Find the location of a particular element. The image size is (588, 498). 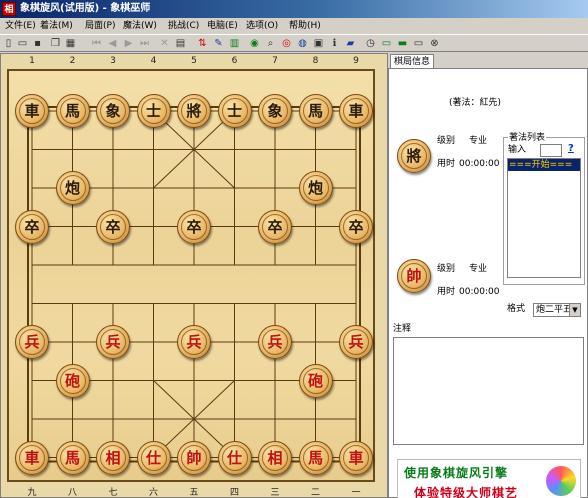

engine-banner: 使用象棋旋风引擎 体验特级大师棋艺 is located at coordinates (489, 478).